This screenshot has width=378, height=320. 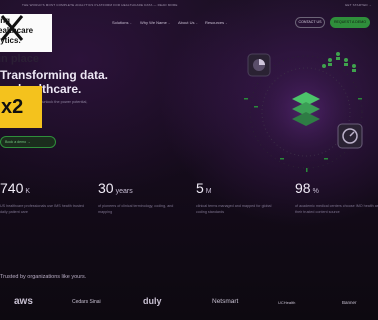 What do you see at coordinates (208, 191) in the screenshot?
I see `stat-unit: M` at bounding box center [208, 191].